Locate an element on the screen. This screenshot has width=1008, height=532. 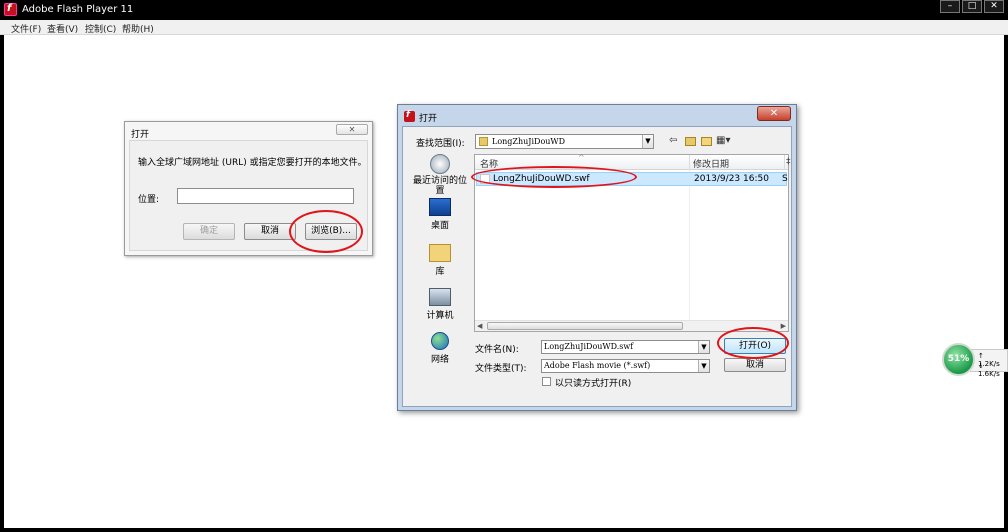
ok-button: 确定 is located at coordinates (209, 231).